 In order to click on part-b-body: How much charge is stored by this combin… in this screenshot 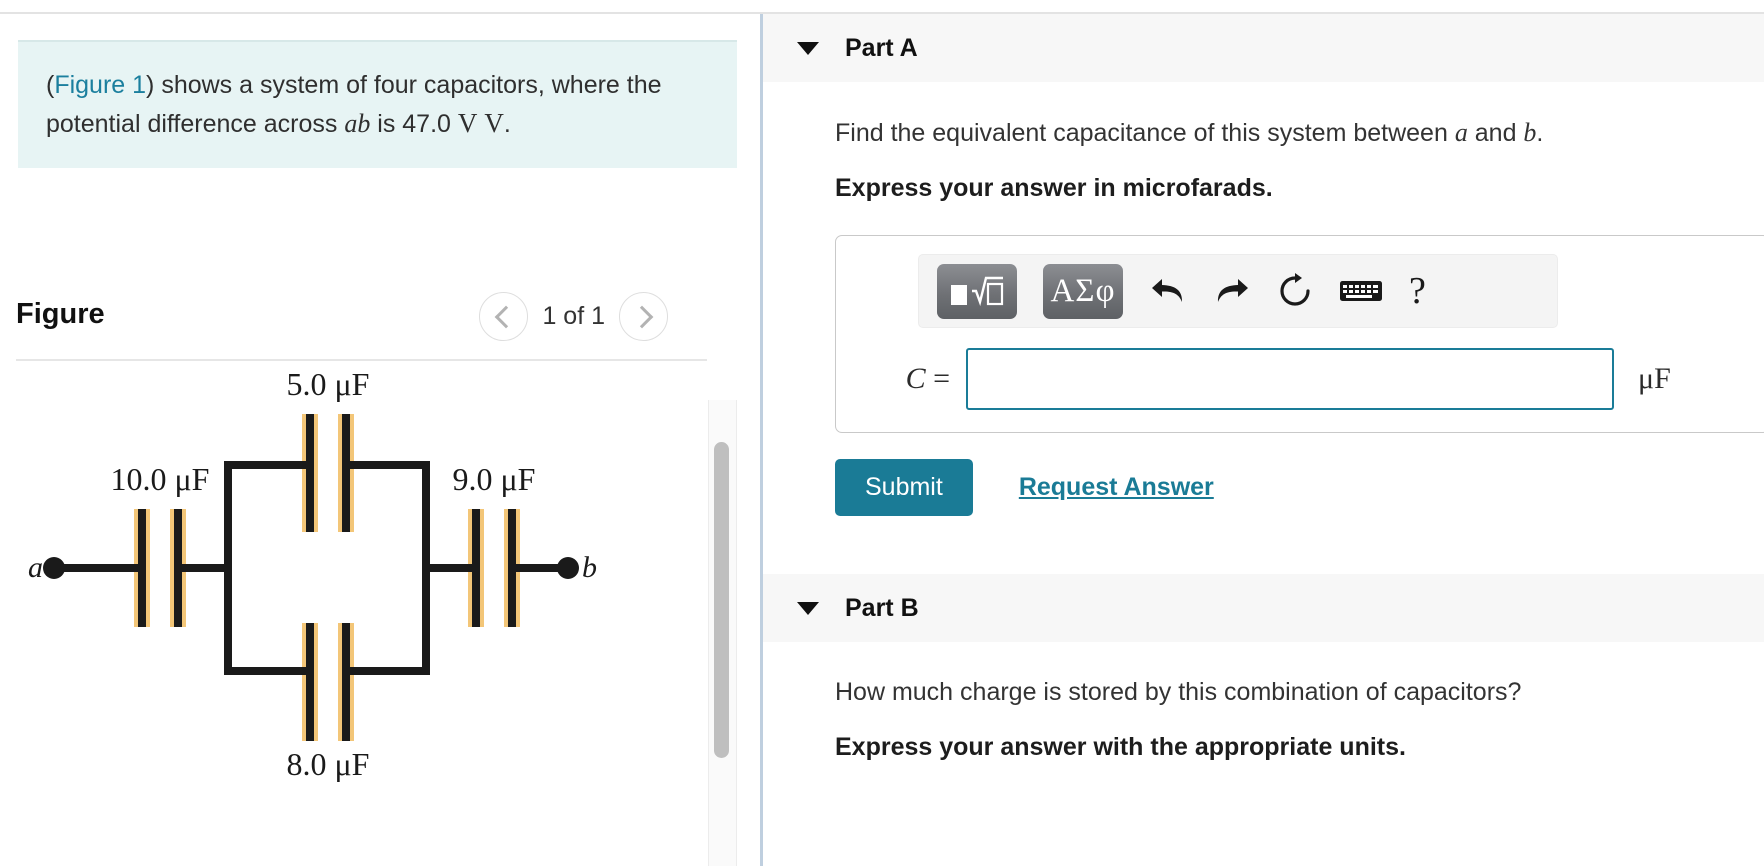, I will do `click(1263, 720)`.